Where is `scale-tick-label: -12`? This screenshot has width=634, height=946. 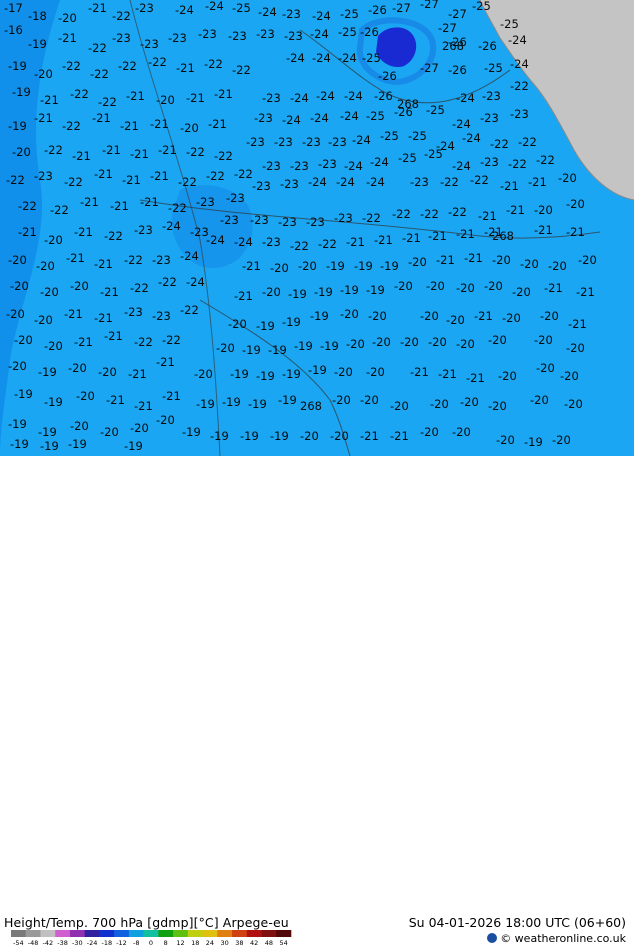
scale-tick-label: -12 is located at coordinates (121, 942).